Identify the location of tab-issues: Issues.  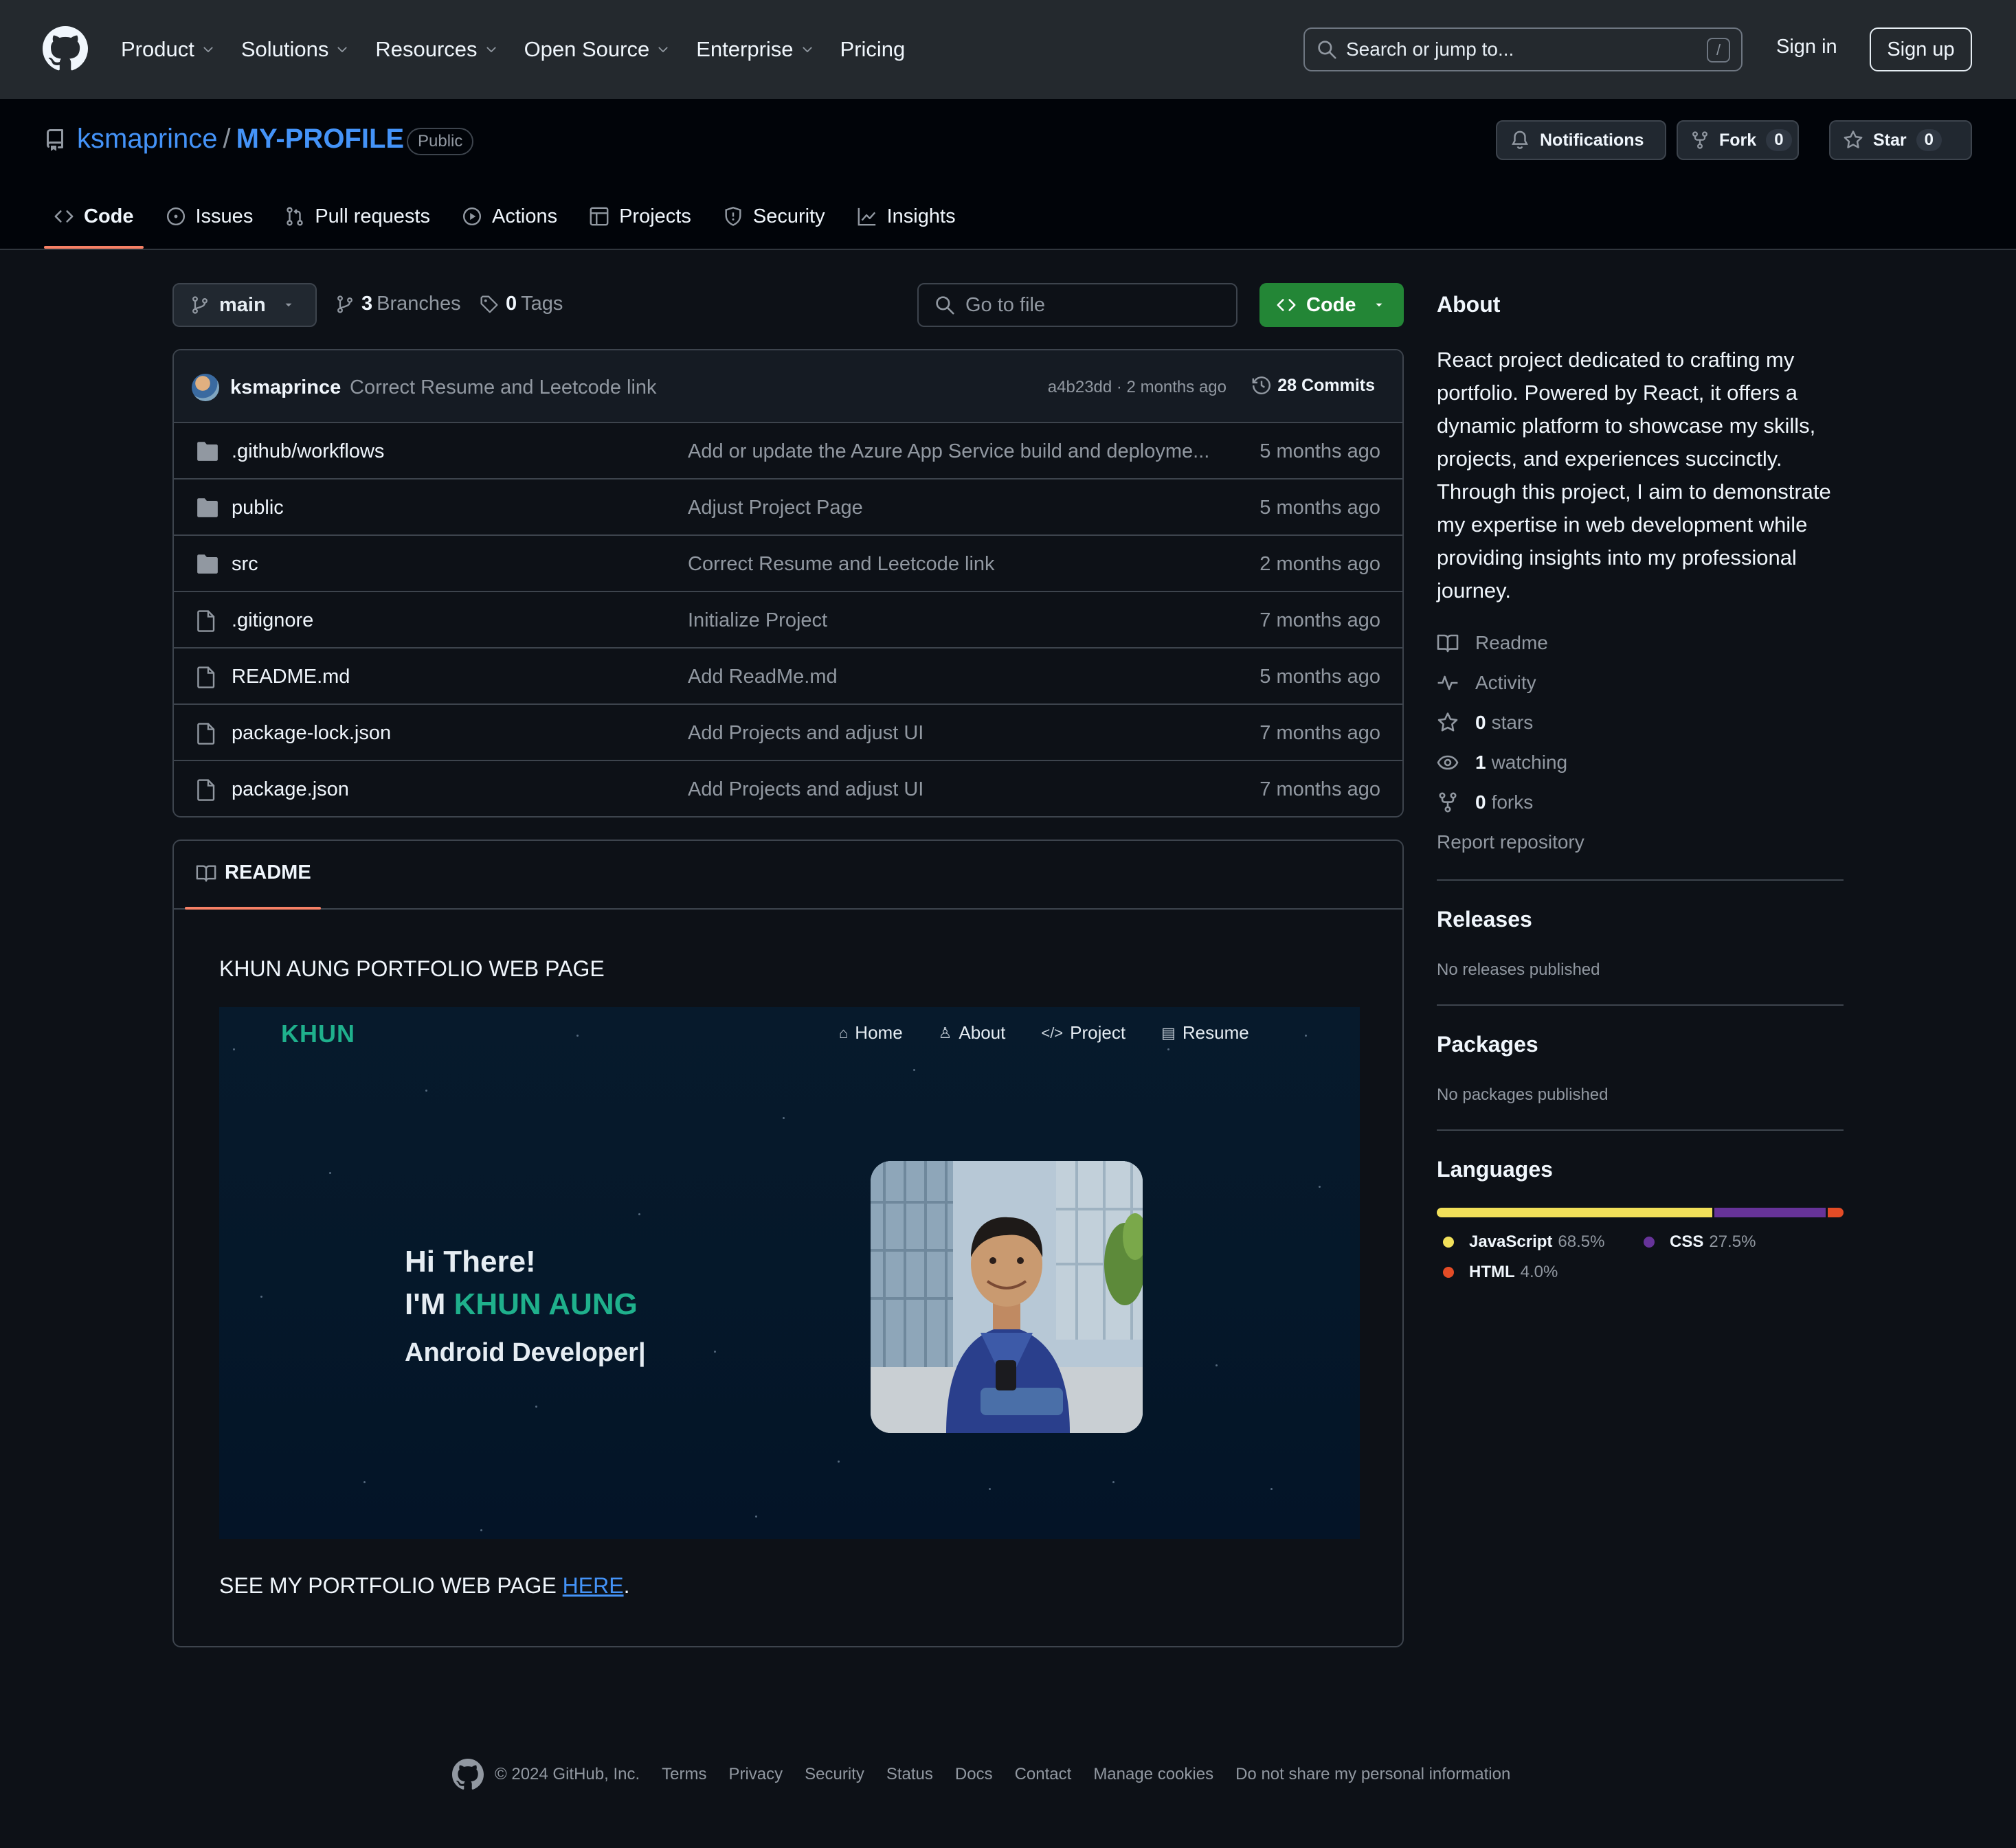
(209, 216).